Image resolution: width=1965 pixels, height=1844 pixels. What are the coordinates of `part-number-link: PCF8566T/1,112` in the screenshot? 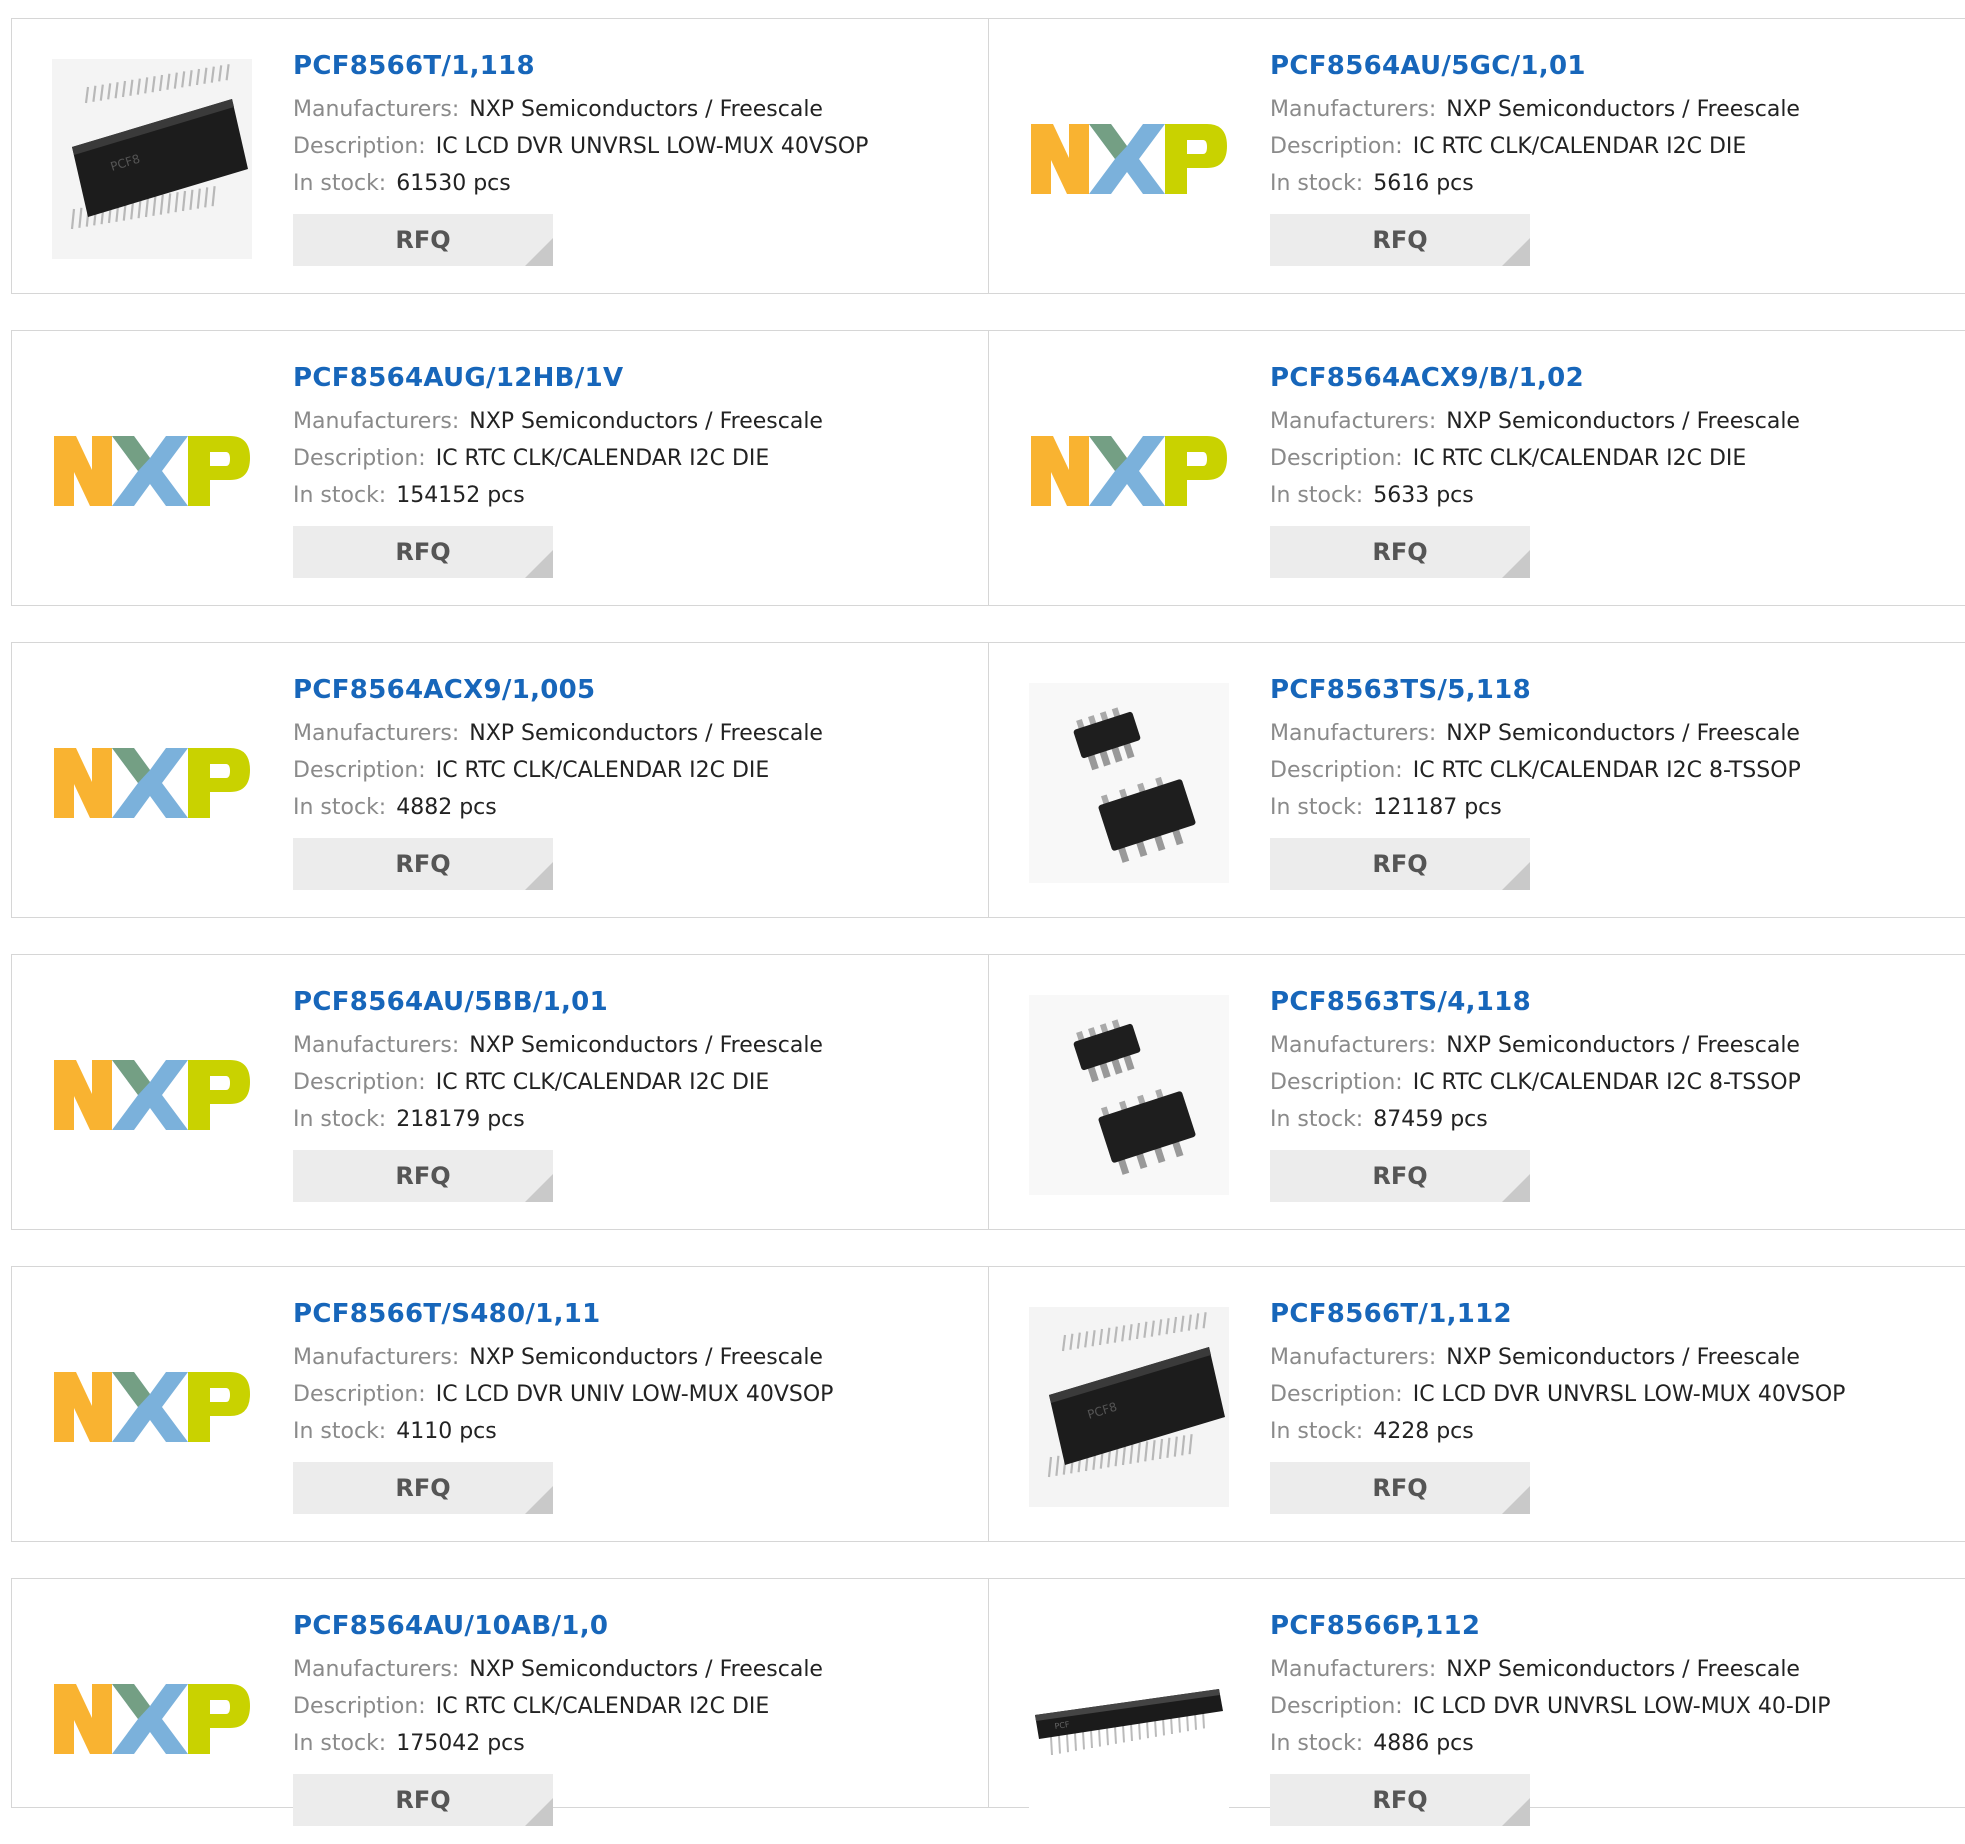 It's located at (1557, 1314).